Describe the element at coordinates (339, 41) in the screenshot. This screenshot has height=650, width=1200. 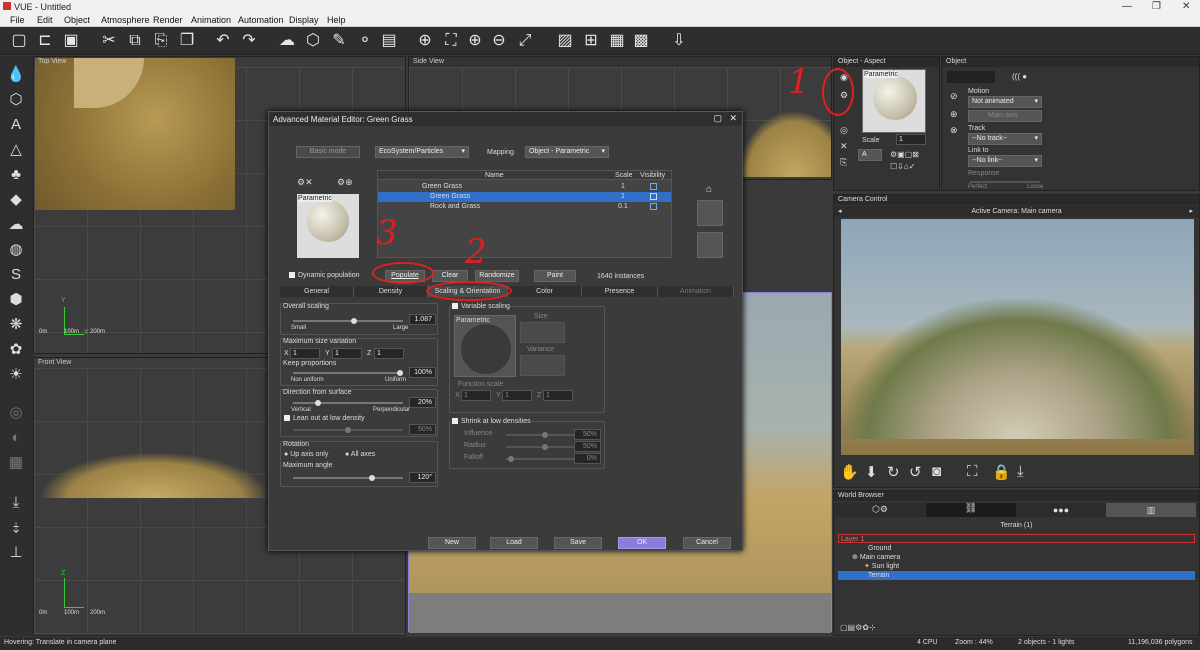
I see `brush-icon: ✎` at that location.